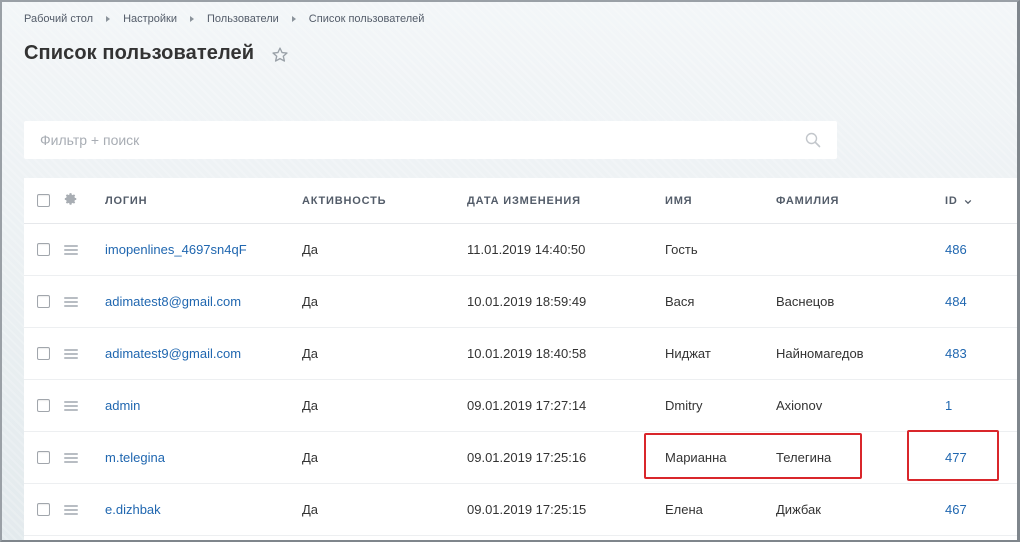  What do you see at coordinates (805, 301) in the screenshot?
I see `row-last-name: Васнецов` at bounding box center [805, 301].